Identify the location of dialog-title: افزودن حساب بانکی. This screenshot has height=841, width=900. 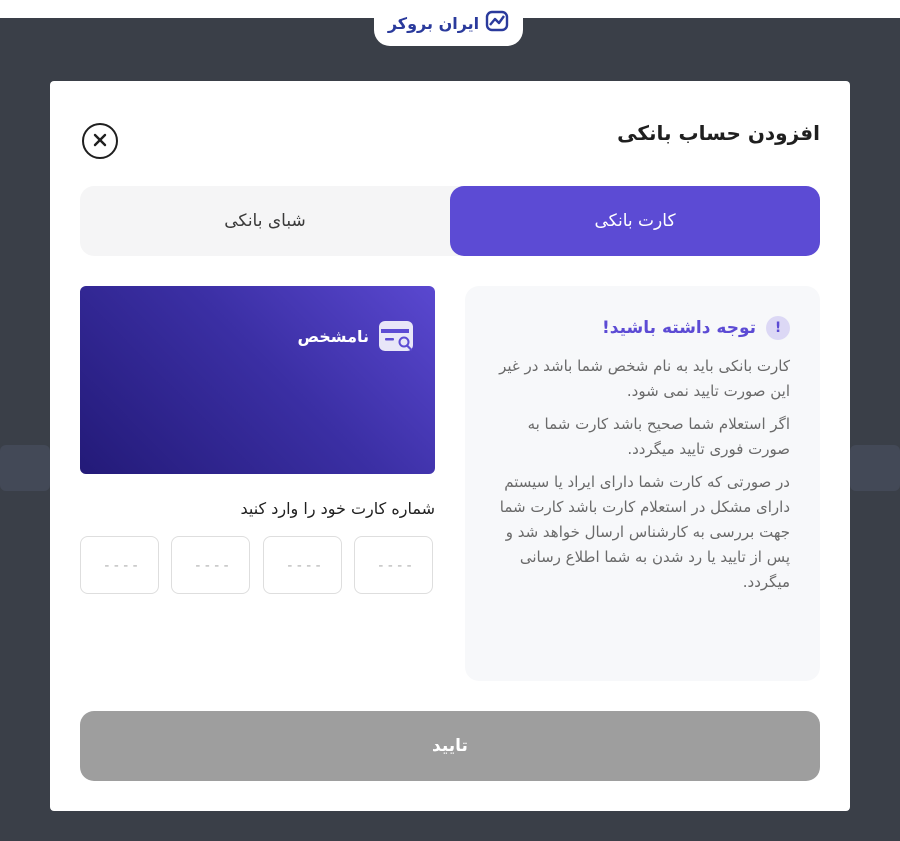
(718, 133).